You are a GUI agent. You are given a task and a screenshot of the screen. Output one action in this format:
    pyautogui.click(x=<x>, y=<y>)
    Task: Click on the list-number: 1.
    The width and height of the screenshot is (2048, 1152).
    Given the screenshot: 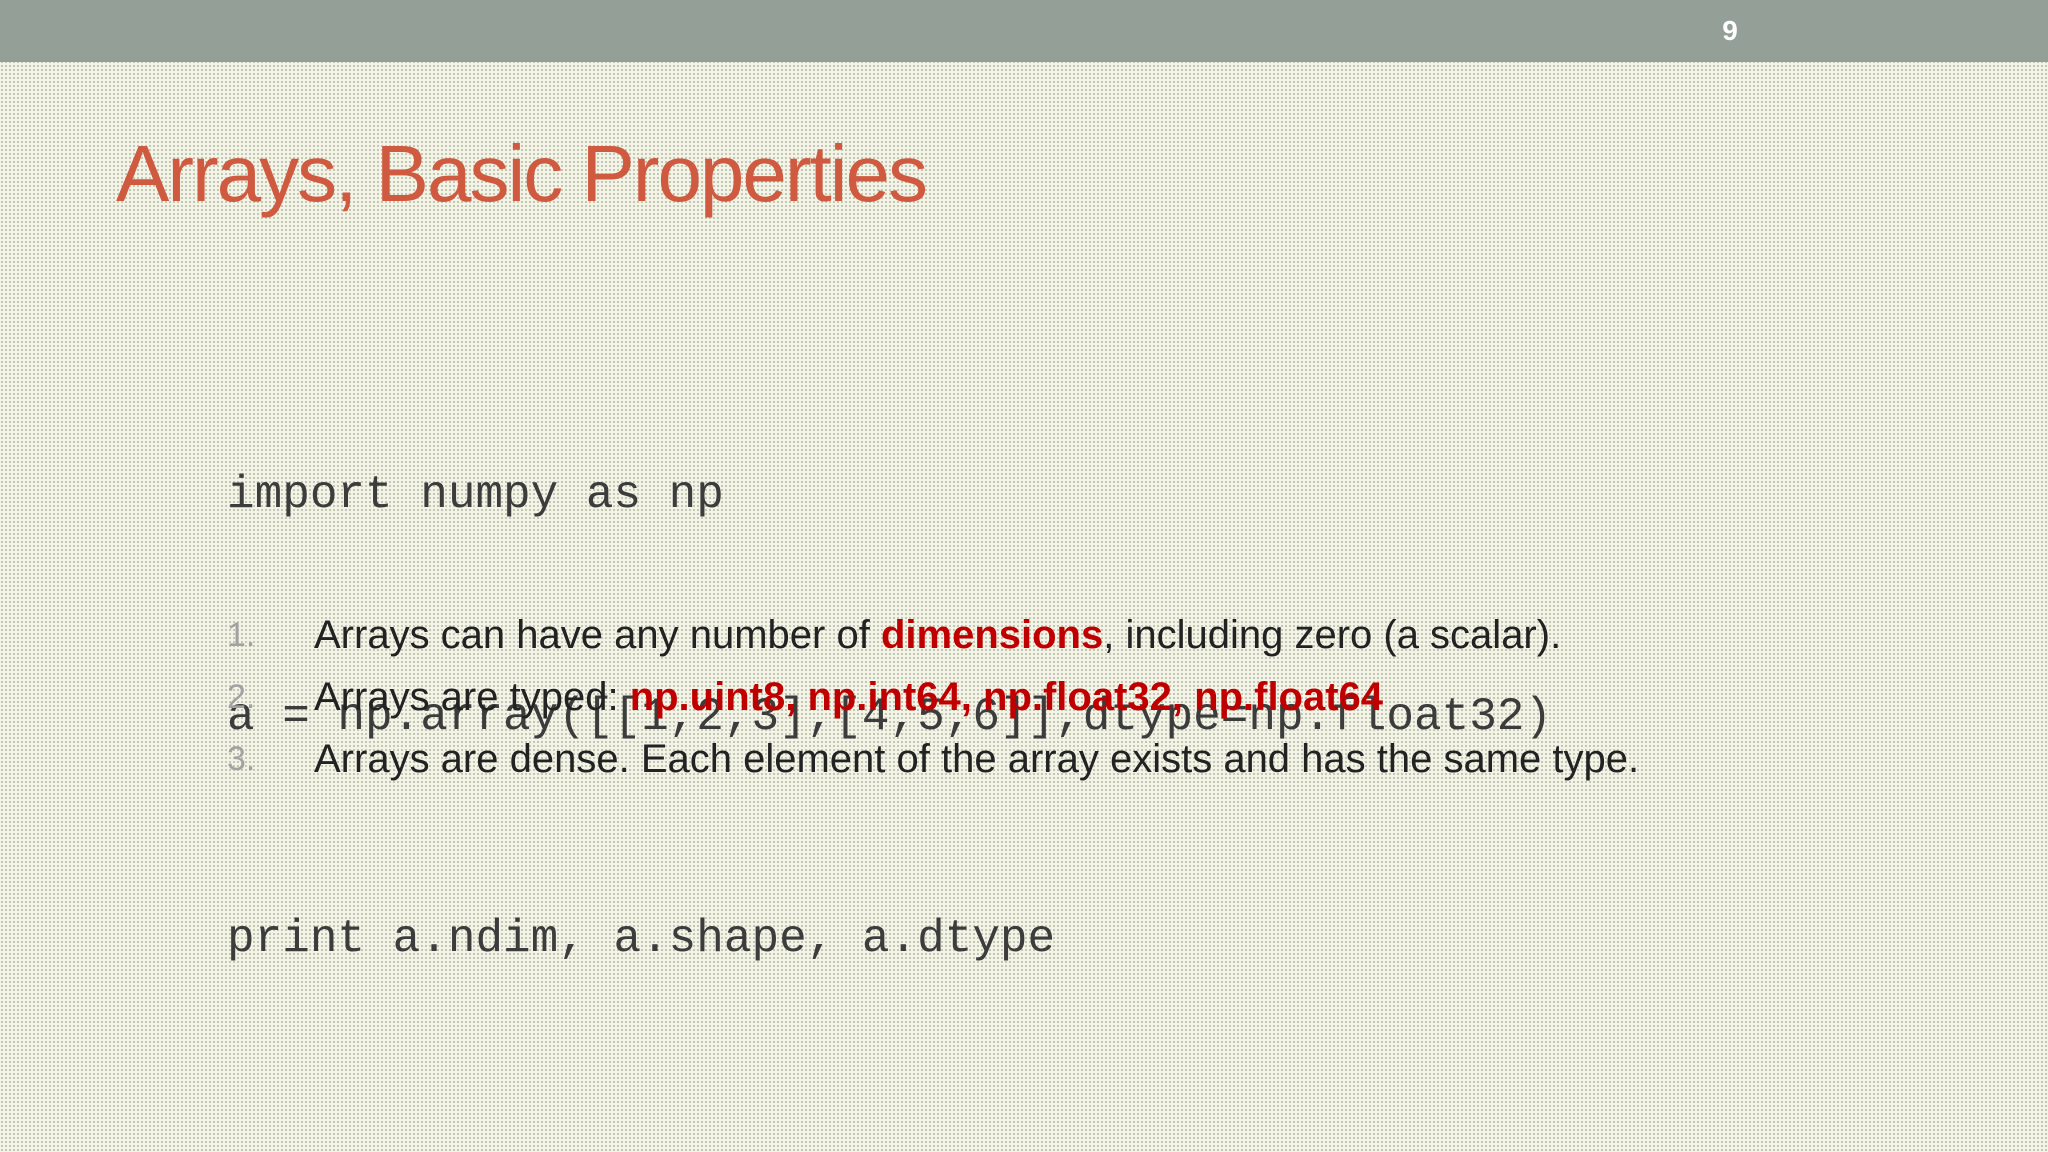 What is the action you would take?
    pyautogui.click(x=241, y=635)
    